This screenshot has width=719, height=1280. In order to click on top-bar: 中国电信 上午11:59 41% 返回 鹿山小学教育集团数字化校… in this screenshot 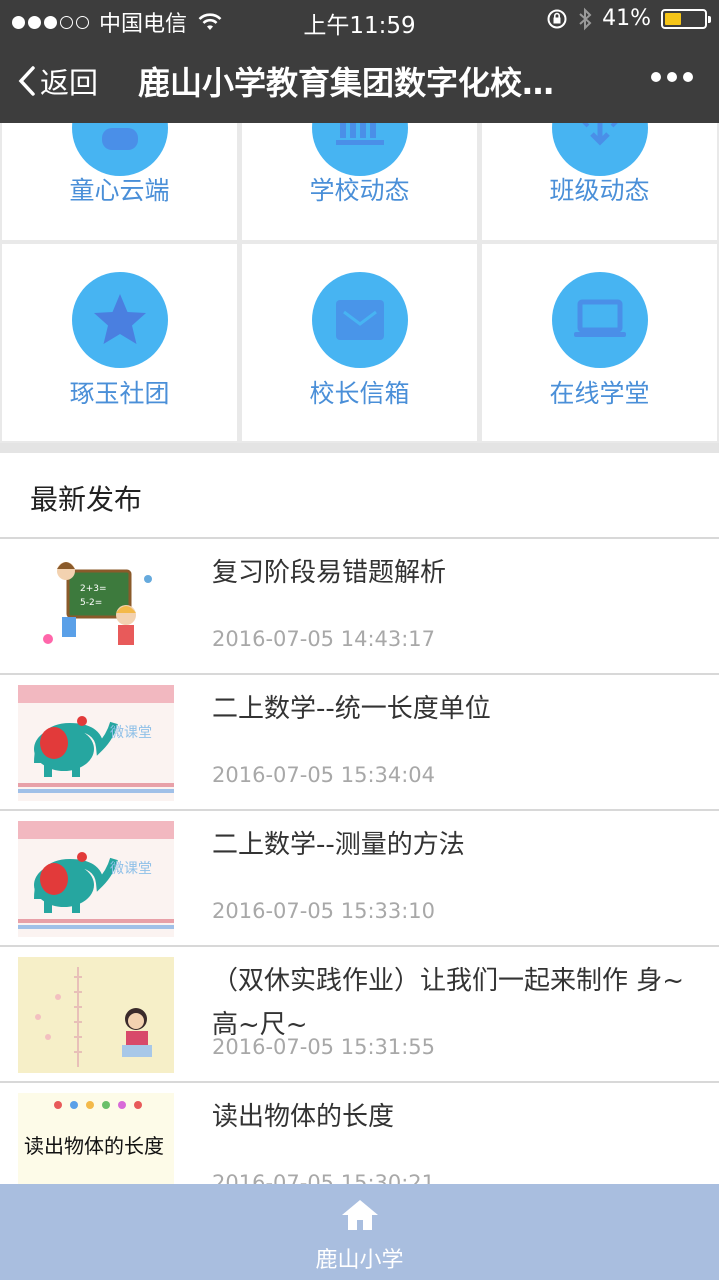, I will do `click(359, 61)`.